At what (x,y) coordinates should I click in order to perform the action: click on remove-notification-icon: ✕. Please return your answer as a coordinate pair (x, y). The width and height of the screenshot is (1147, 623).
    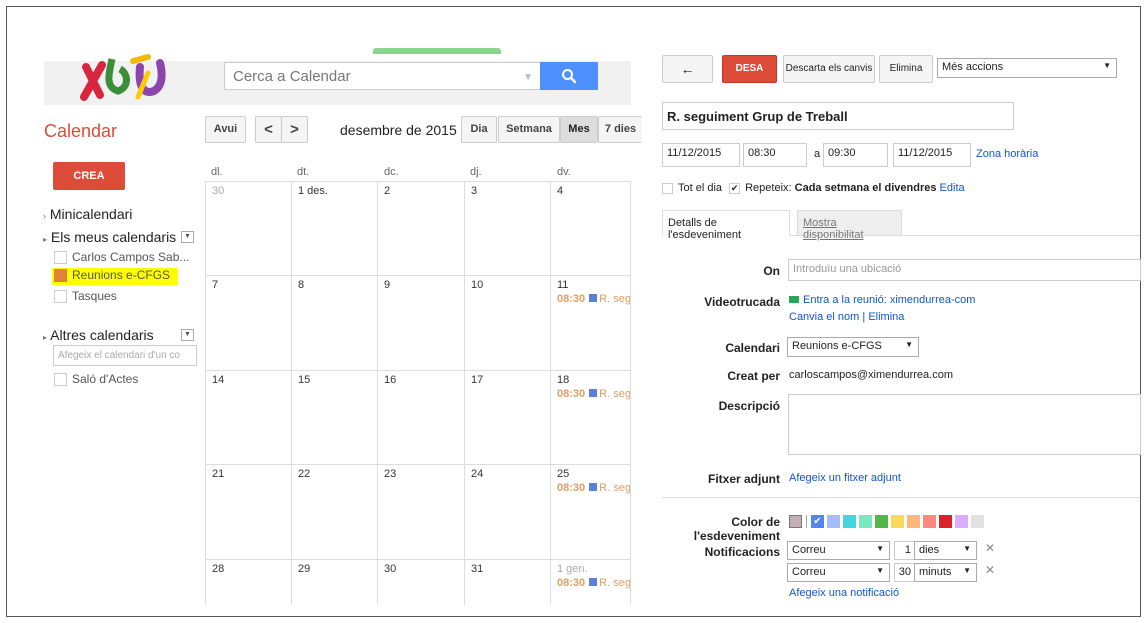
    Looking at the image, I should click on (990, 570).